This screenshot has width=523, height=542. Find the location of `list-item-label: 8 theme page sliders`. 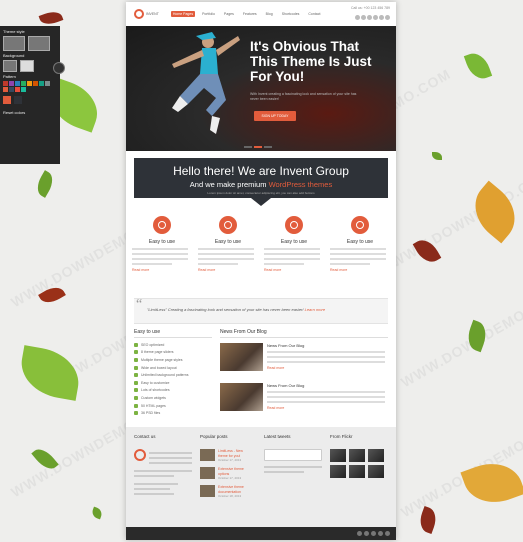

list-item-label: 8 theme page sliders is located at coordinates (157, 352).